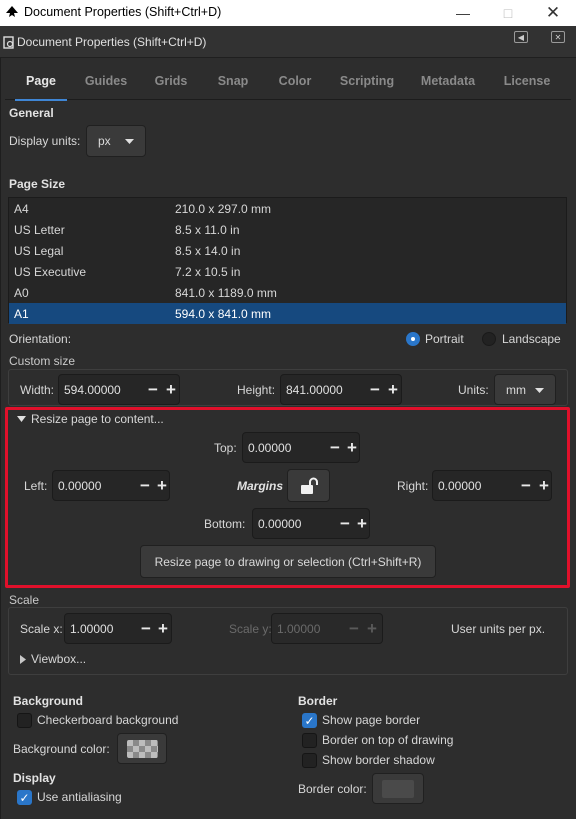 The height and width of the screenshot is (819, 576). Describe the element at coordinates (388, 740) in the screenshot. I see `border-on-top-label: Border on top of drawing` at that location.